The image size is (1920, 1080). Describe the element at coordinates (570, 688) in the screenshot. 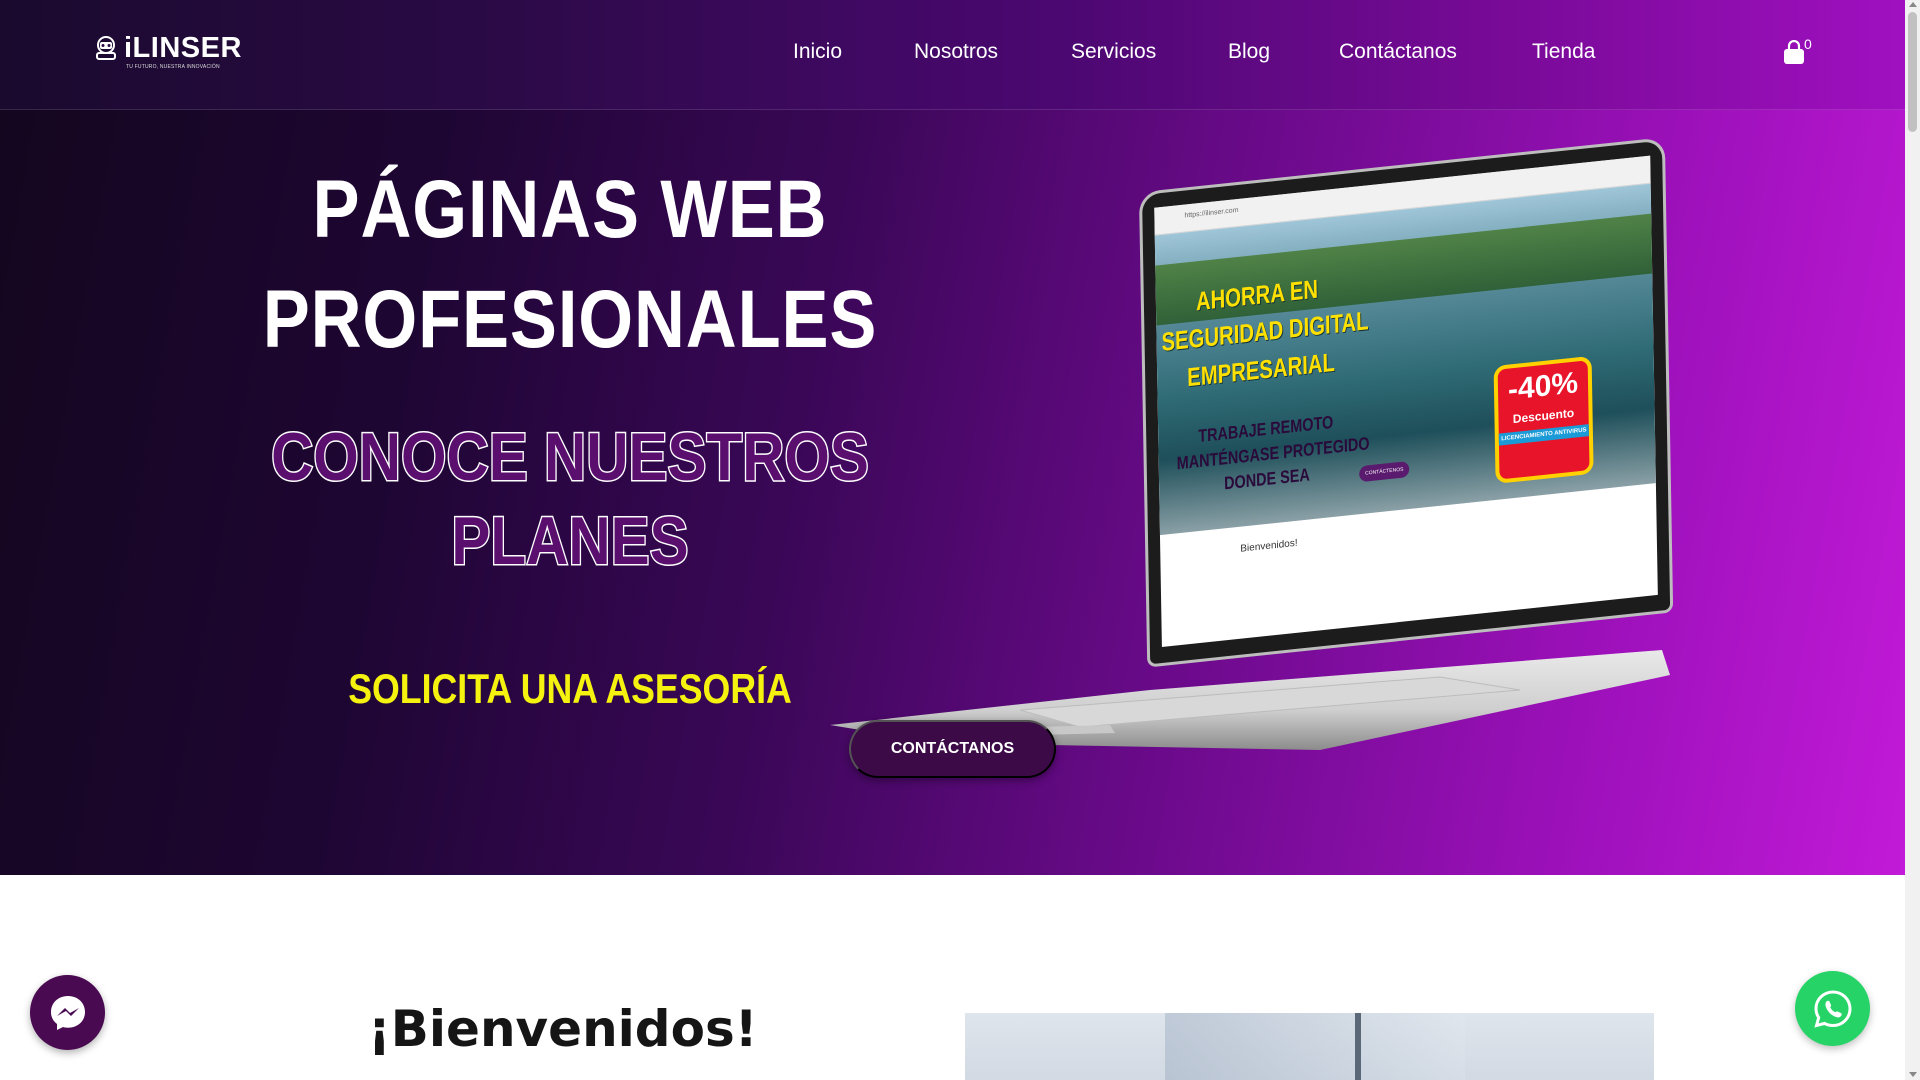

I see `hero-cta-text: SOLICITA UNA ASESORÍA` at that location.